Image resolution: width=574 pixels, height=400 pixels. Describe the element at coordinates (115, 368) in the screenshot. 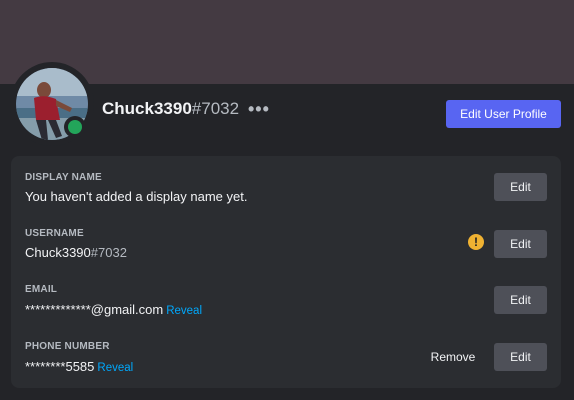

I see `phone-reveal-link: Reveal` at that location.